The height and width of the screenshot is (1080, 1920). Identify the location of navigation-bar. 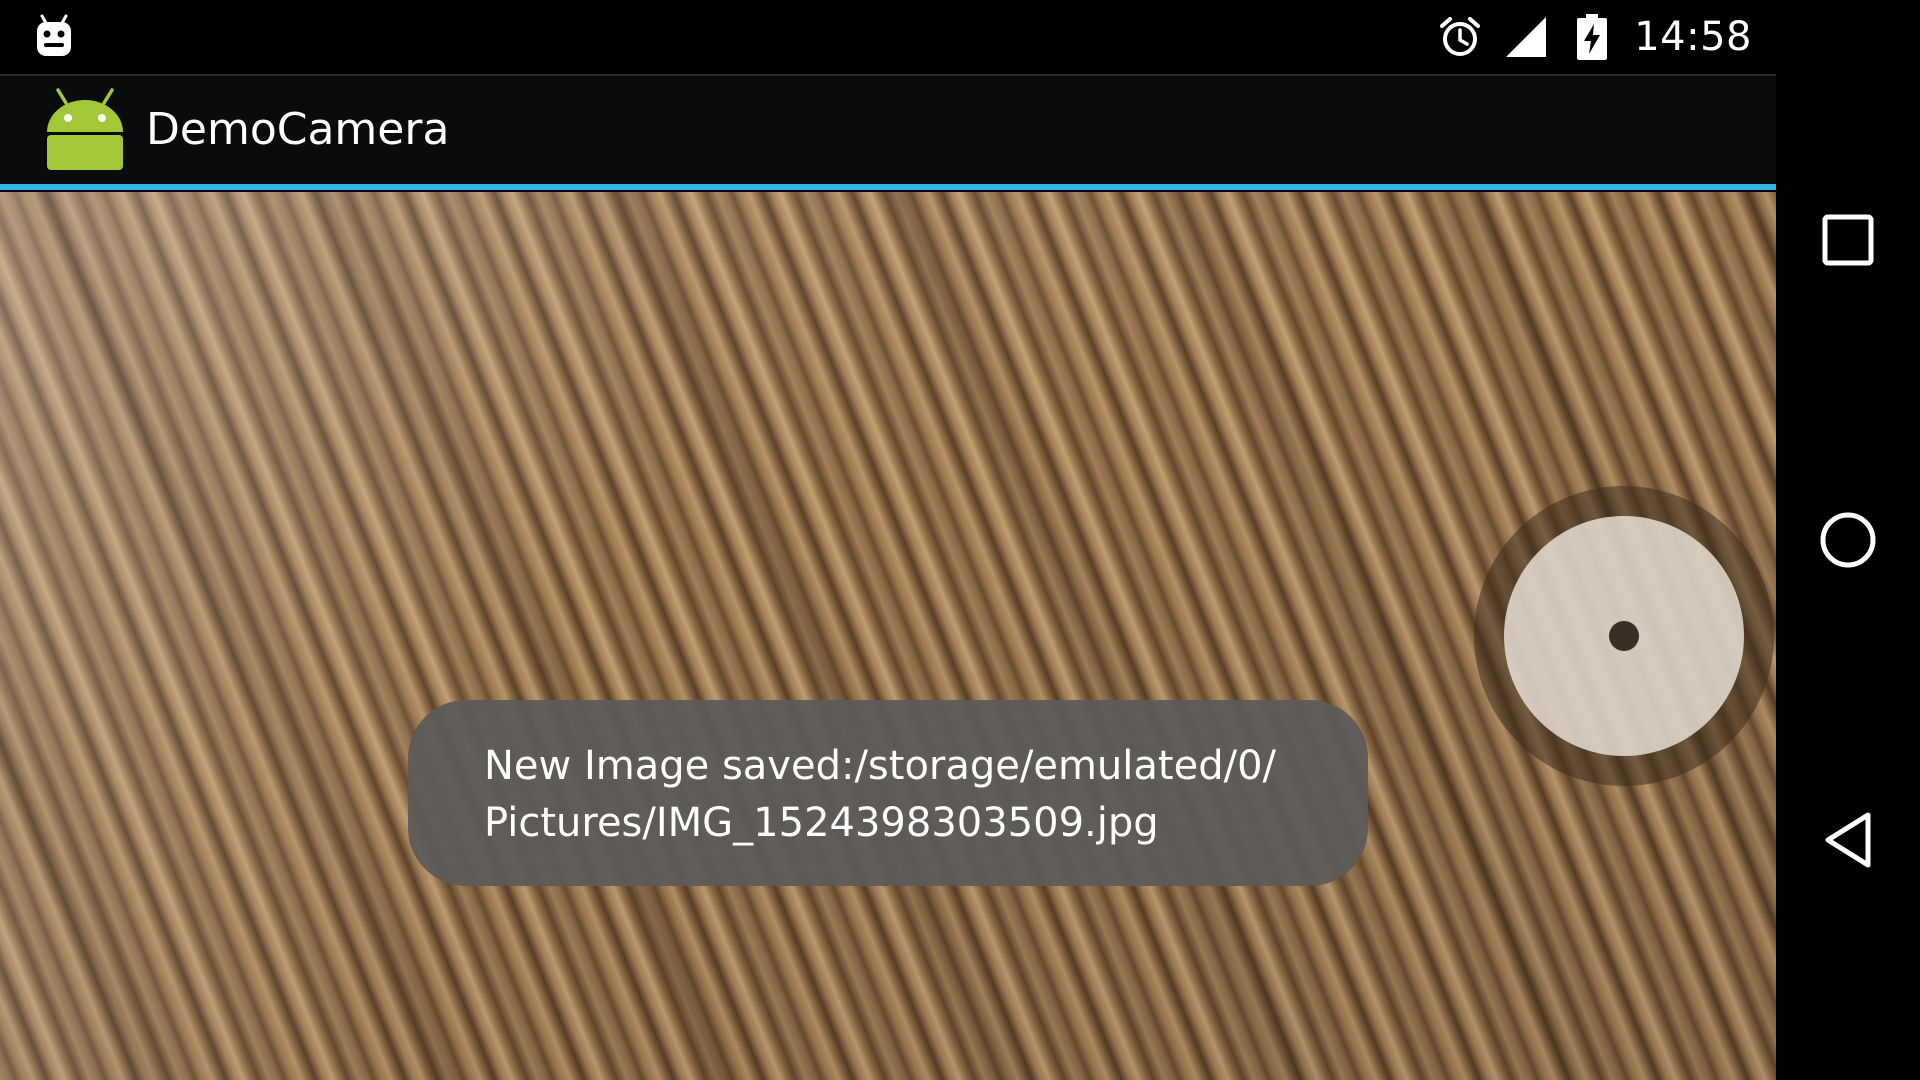
(1848, 540).